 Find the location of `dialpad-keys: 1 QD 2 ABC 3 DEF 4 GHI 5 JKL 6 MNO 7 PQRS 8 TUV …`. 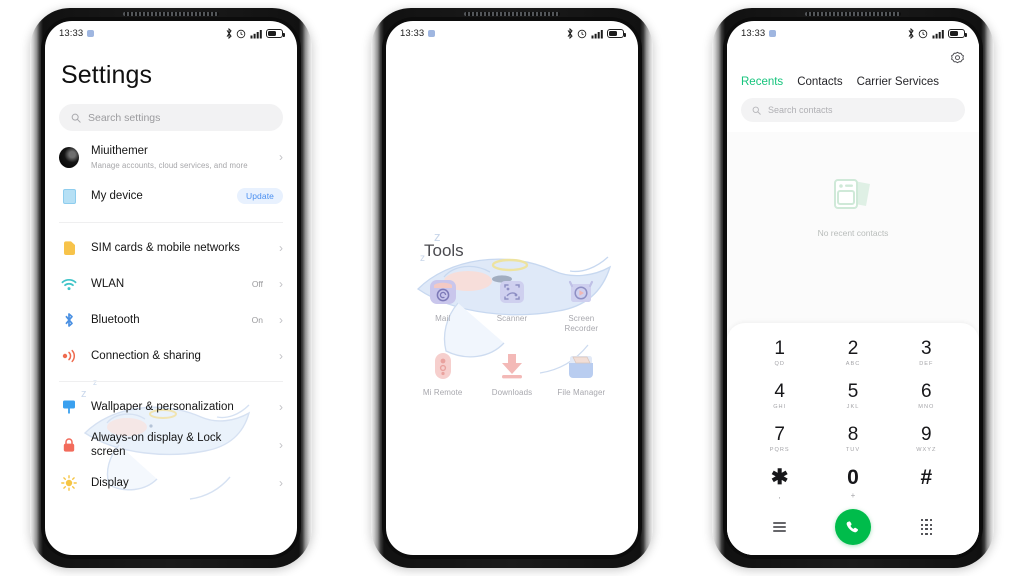

dialpad-keys: 1 QD 2 ABC 3 DEF 4 GHI 5 JKL 6 MNO 7 PQRS 8 TUV … is located at coordinates (853, 418).